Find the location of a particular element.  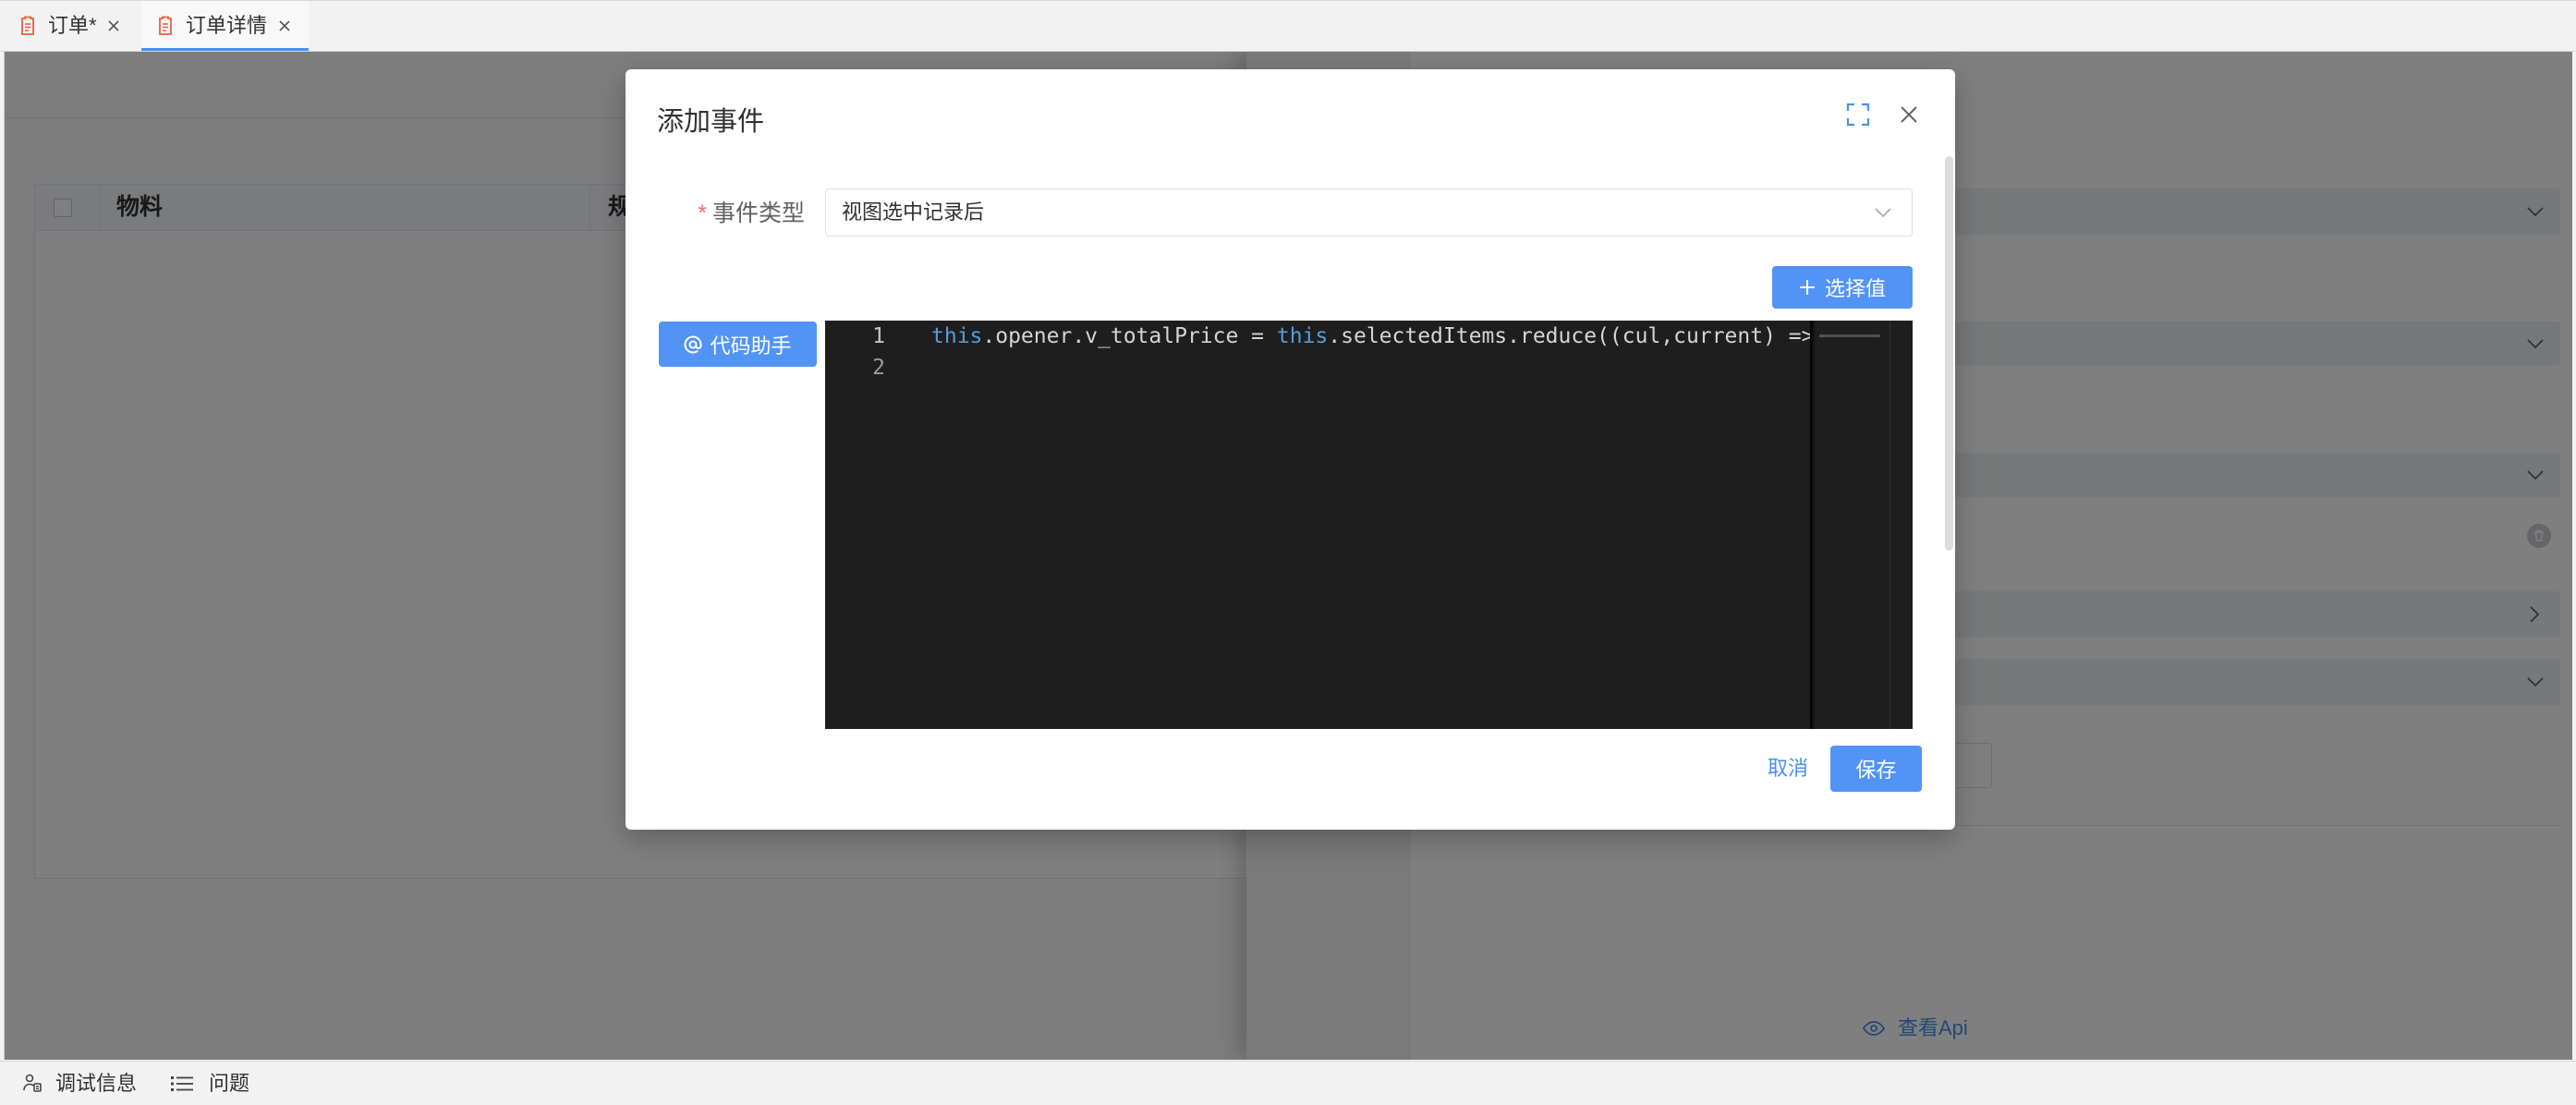

editor-minimap is located at coordinates (1862, 525).